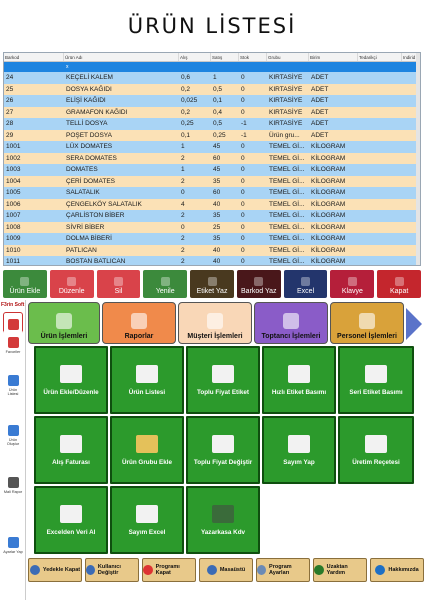 This screenshot has width=424, height=600. Describe the element at coordinates (212, 135) in the screenshot. I see `table-row: 29POŞET DOSYA0,10,25-1Ürün gru...ADET1` at that location.